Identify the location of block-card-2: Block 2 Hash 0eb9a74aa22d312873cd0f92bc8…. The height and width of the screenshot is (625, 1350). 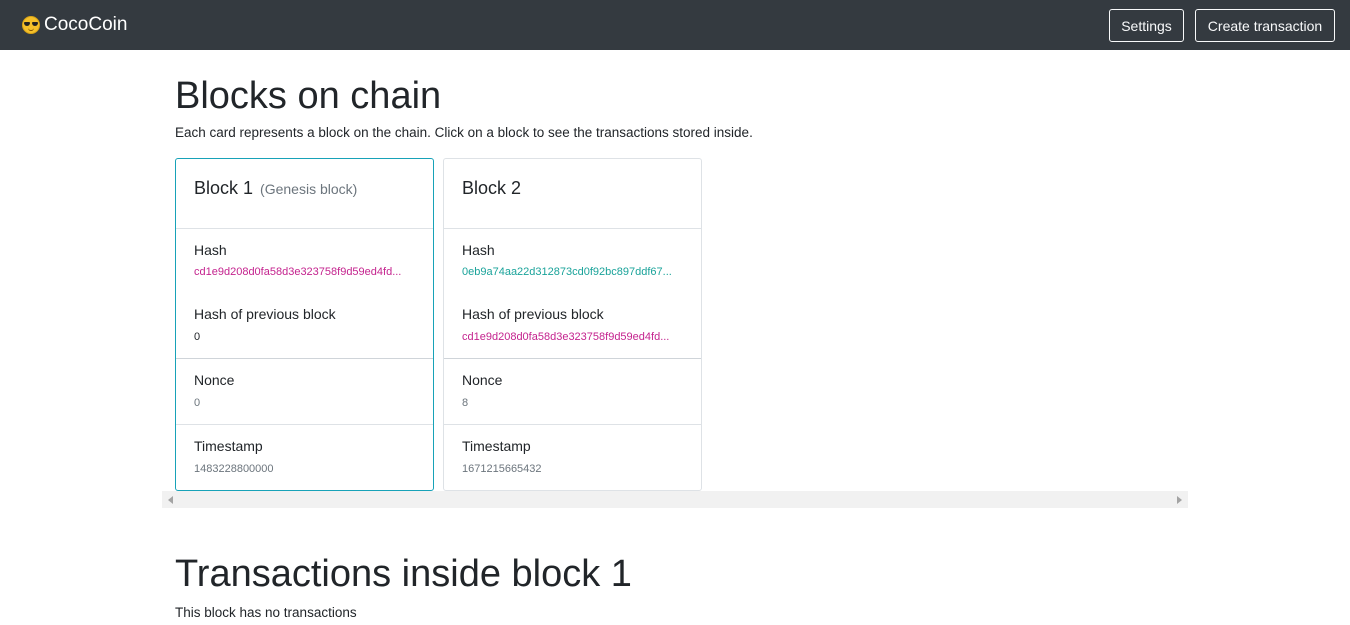
(572, 324).